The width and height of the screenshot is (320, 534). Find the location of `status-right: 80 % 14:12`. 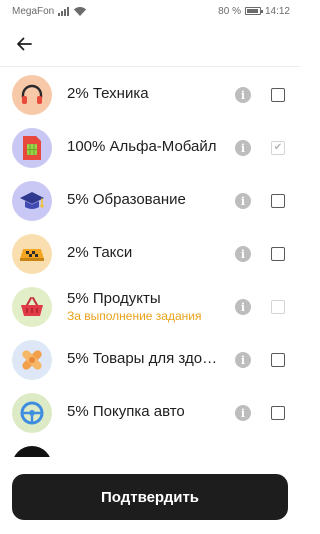

status-right: 80 % 14:12 is located at coordinates (254, 11).